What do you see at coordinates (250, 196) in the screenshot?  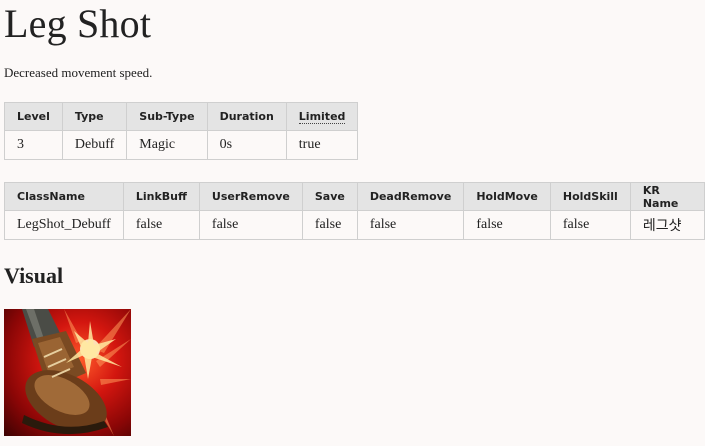 I see `header-userremove: UserRemove` at bounding box center [250, 196].